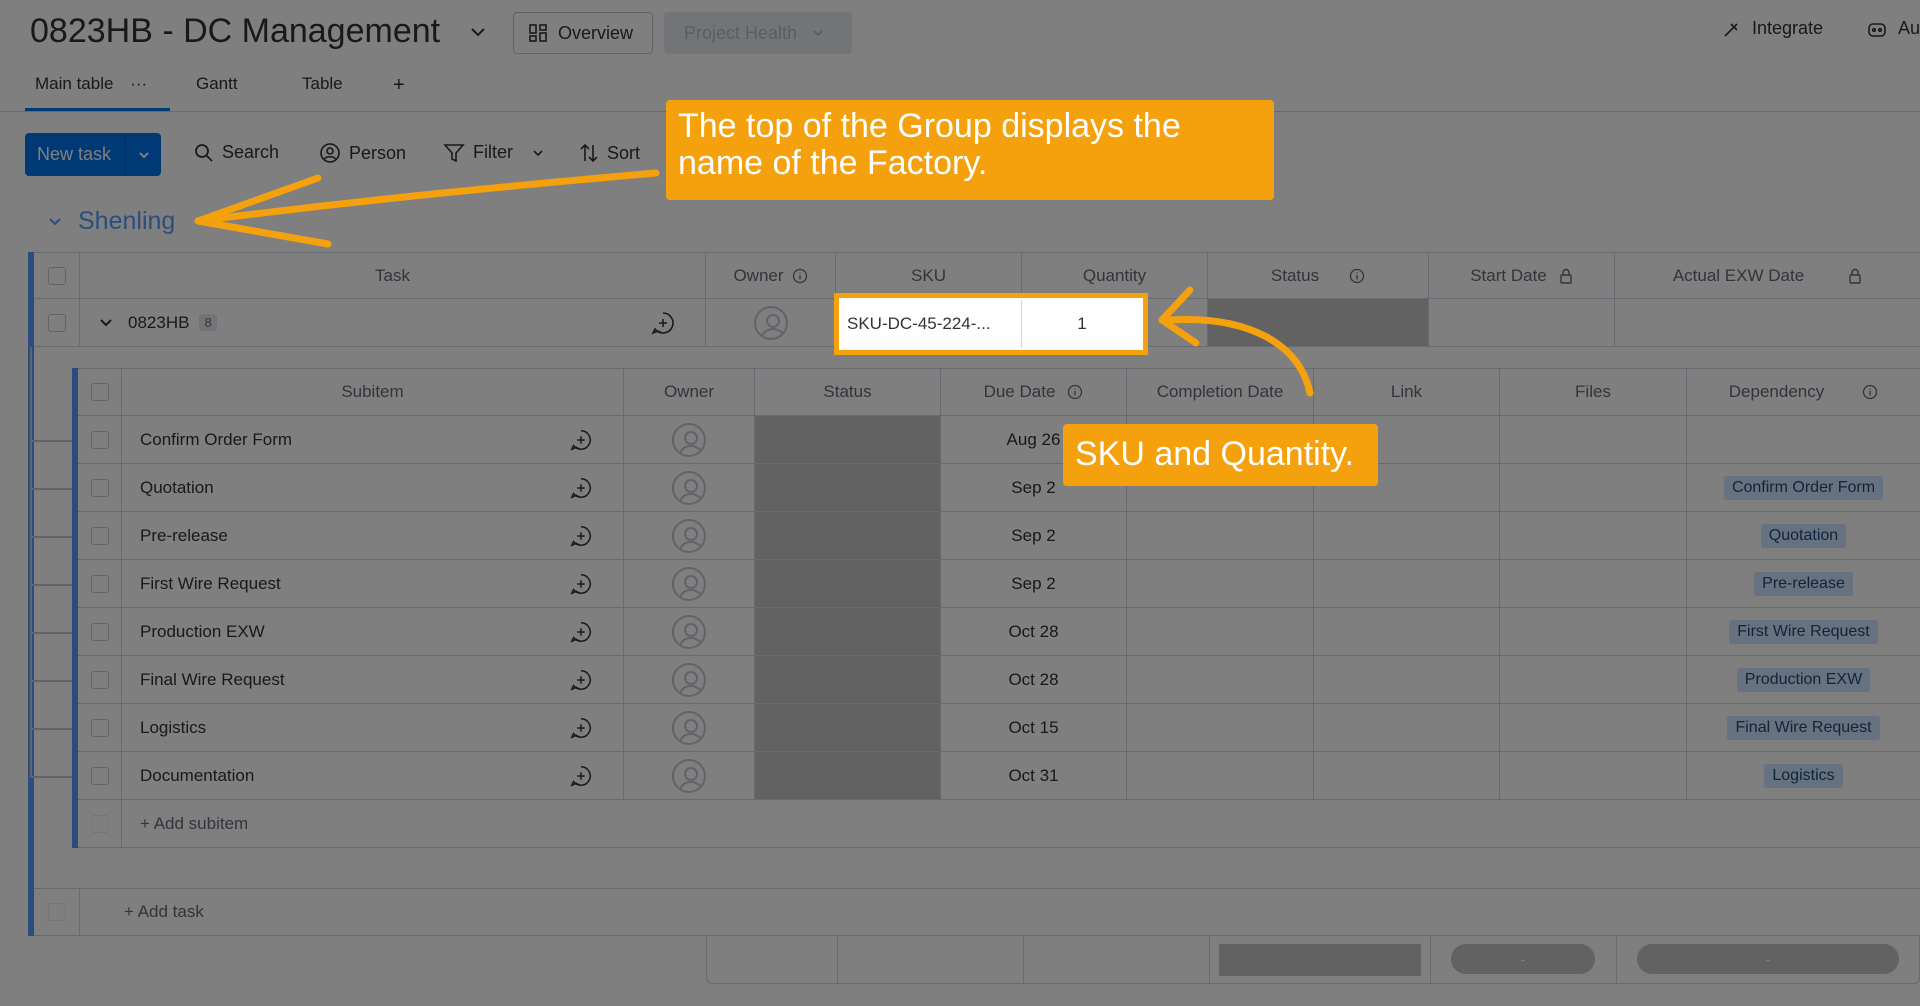 The image size is (1920, 1006). I want to click on subitem-dependency-cell: Quotation, so click(1803, 536).